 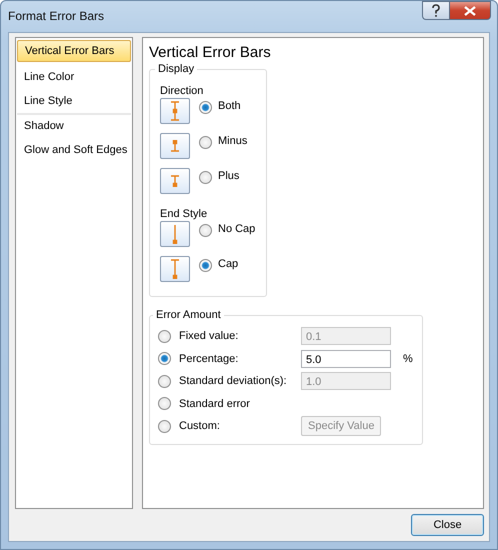 I want to click on line-icon, so click(x=175, y=234).